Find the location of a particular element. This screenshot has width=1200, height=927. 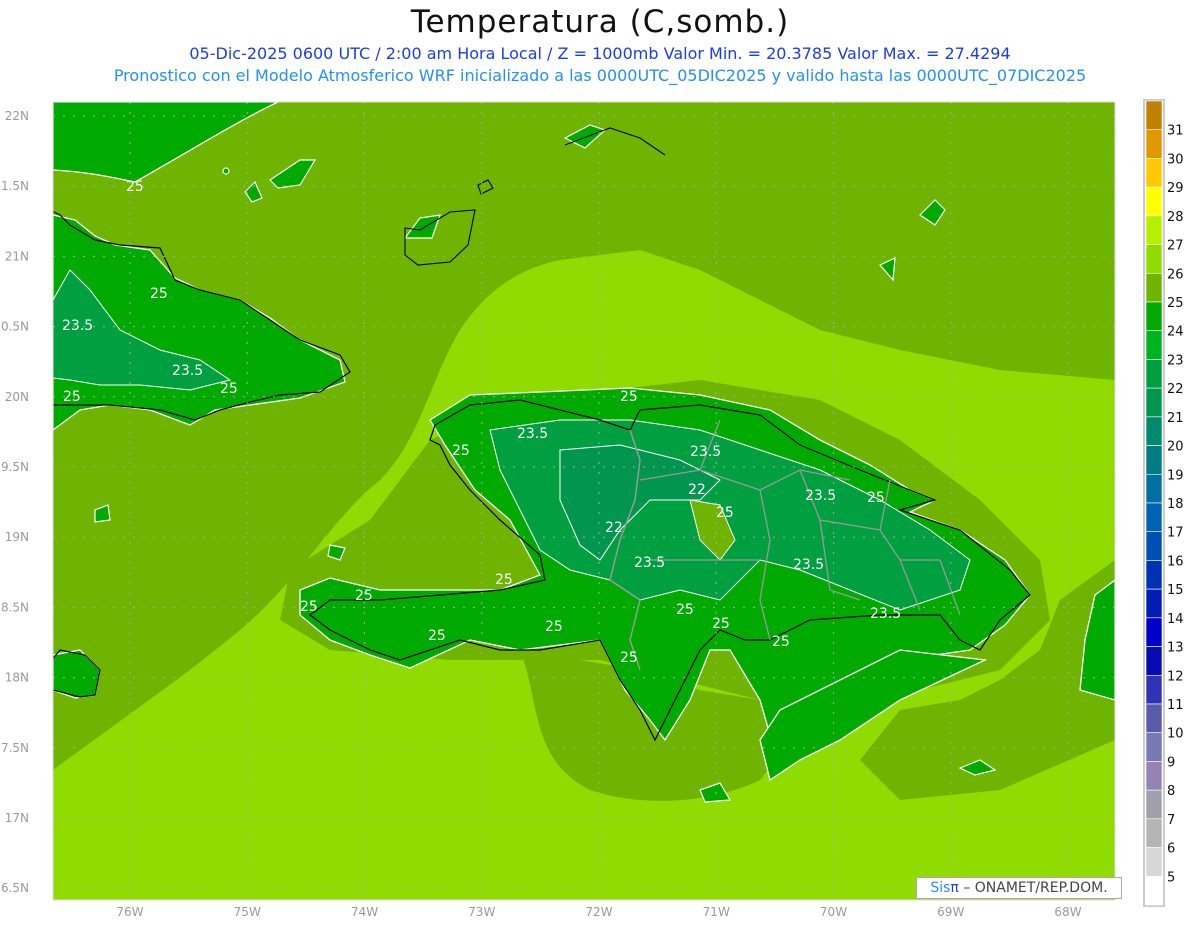

colorbar-label: 22 is located at coordinates (1175, 389).